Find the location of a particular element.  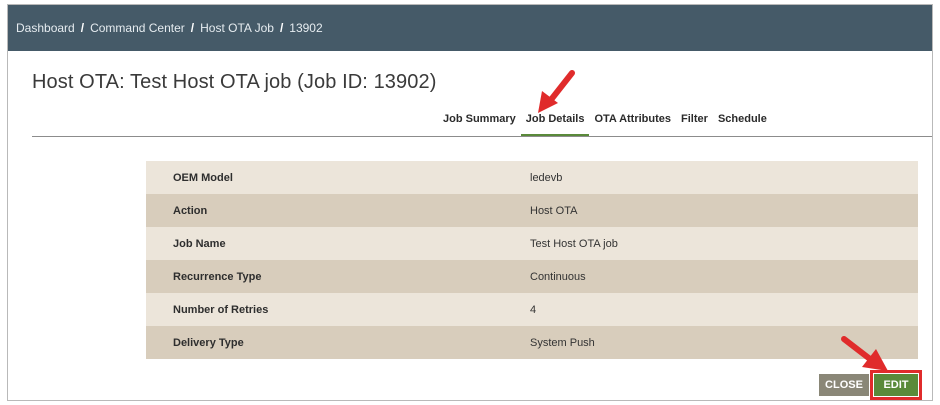

table-row: Recurrence Type Continuous is located at coordinates (532, 276).